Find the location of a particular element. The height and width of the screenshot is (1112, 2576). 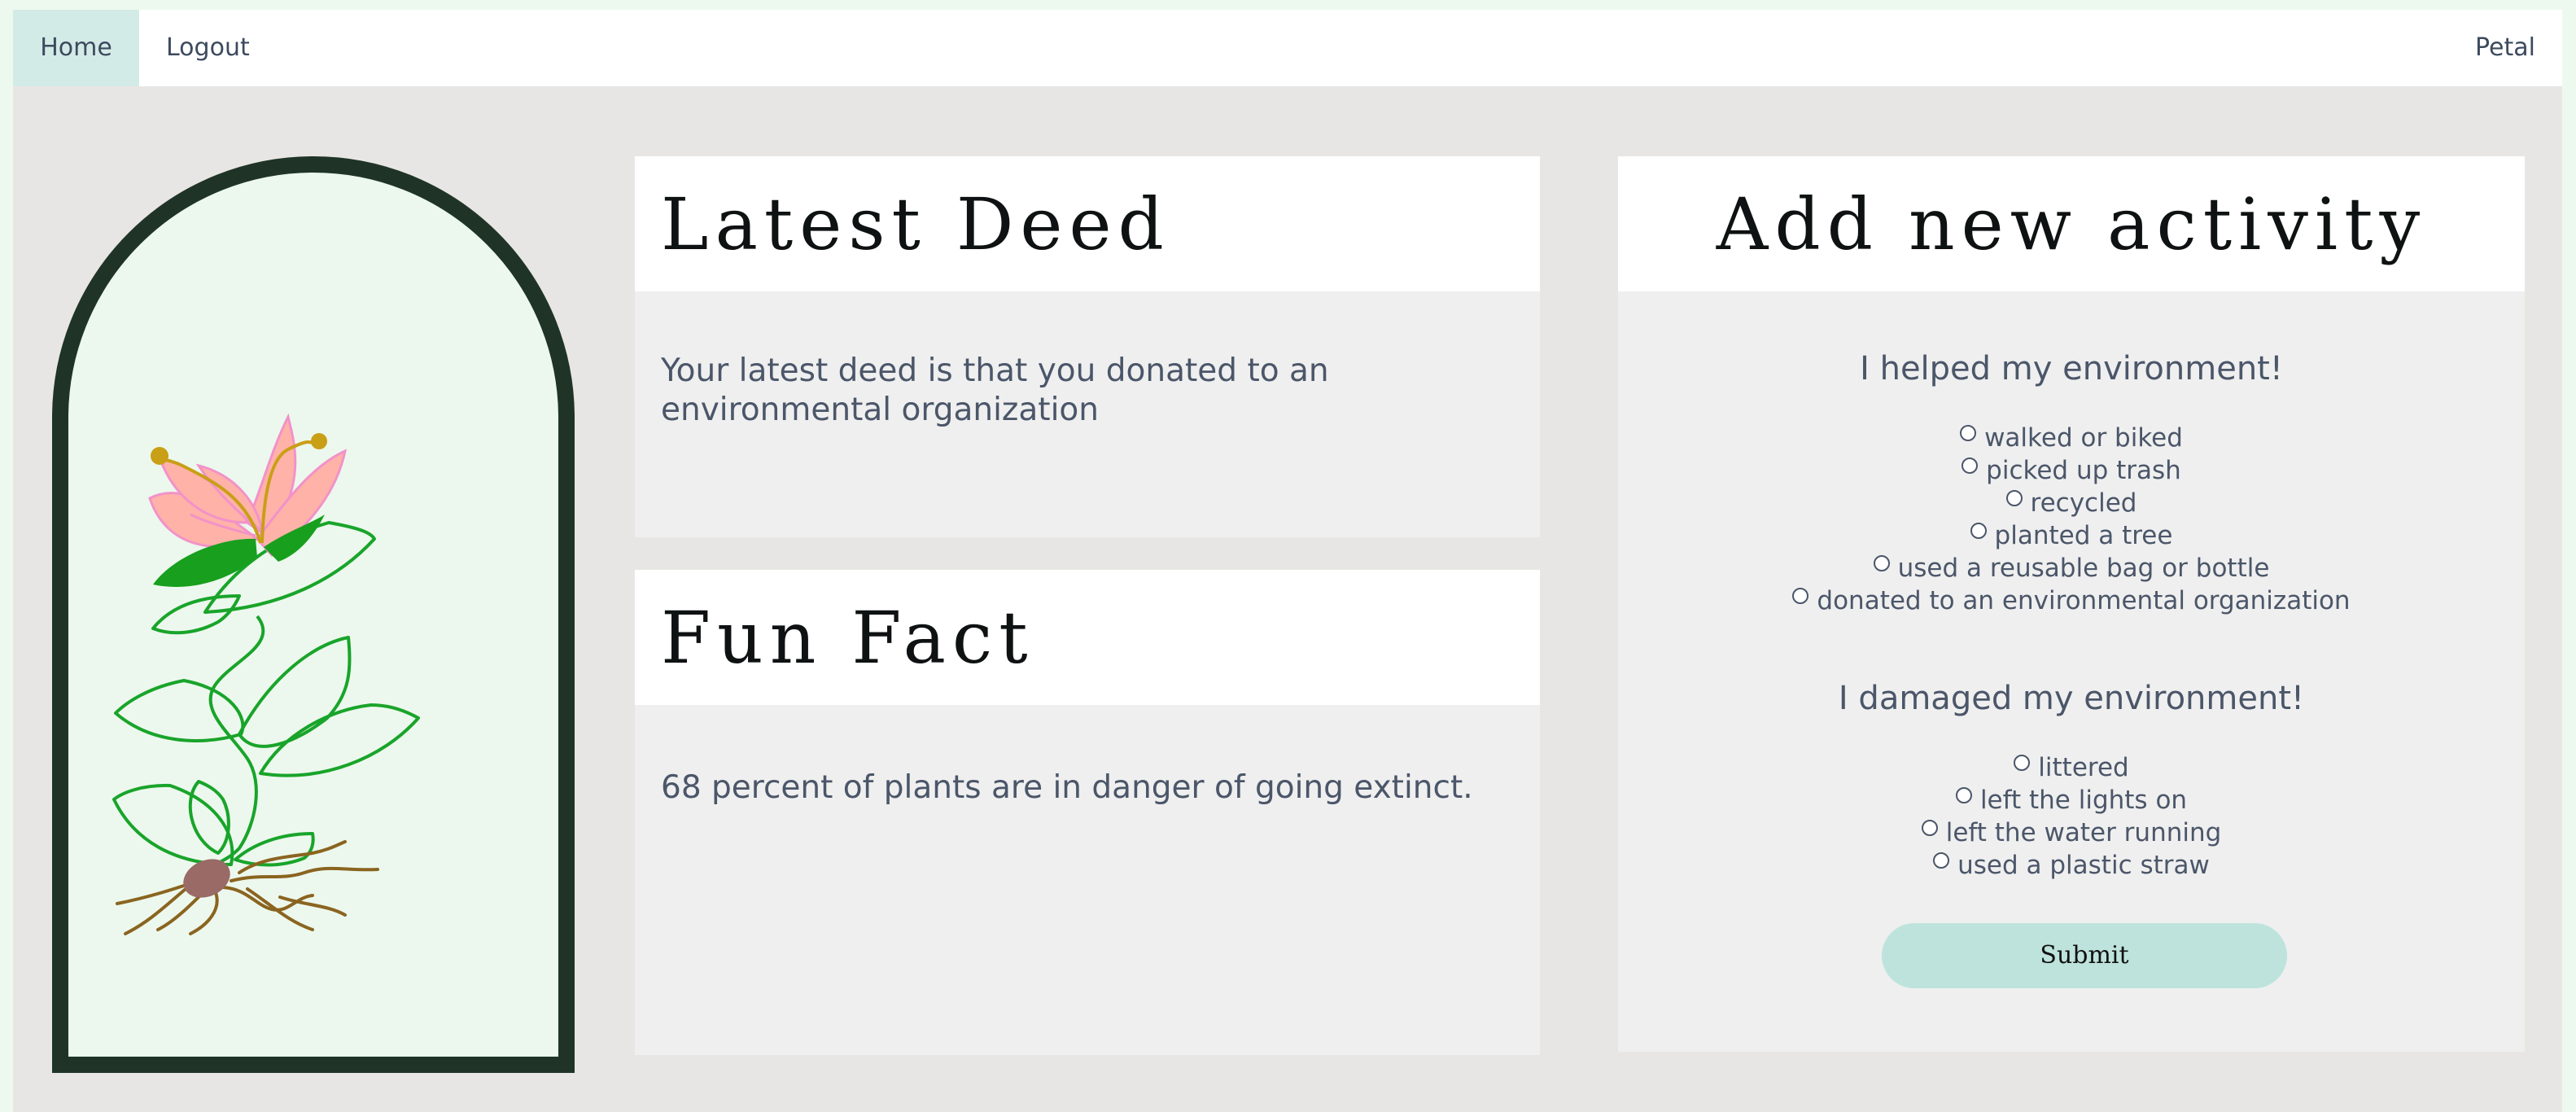

option-label: littered is located at coordinates (2083, 767).